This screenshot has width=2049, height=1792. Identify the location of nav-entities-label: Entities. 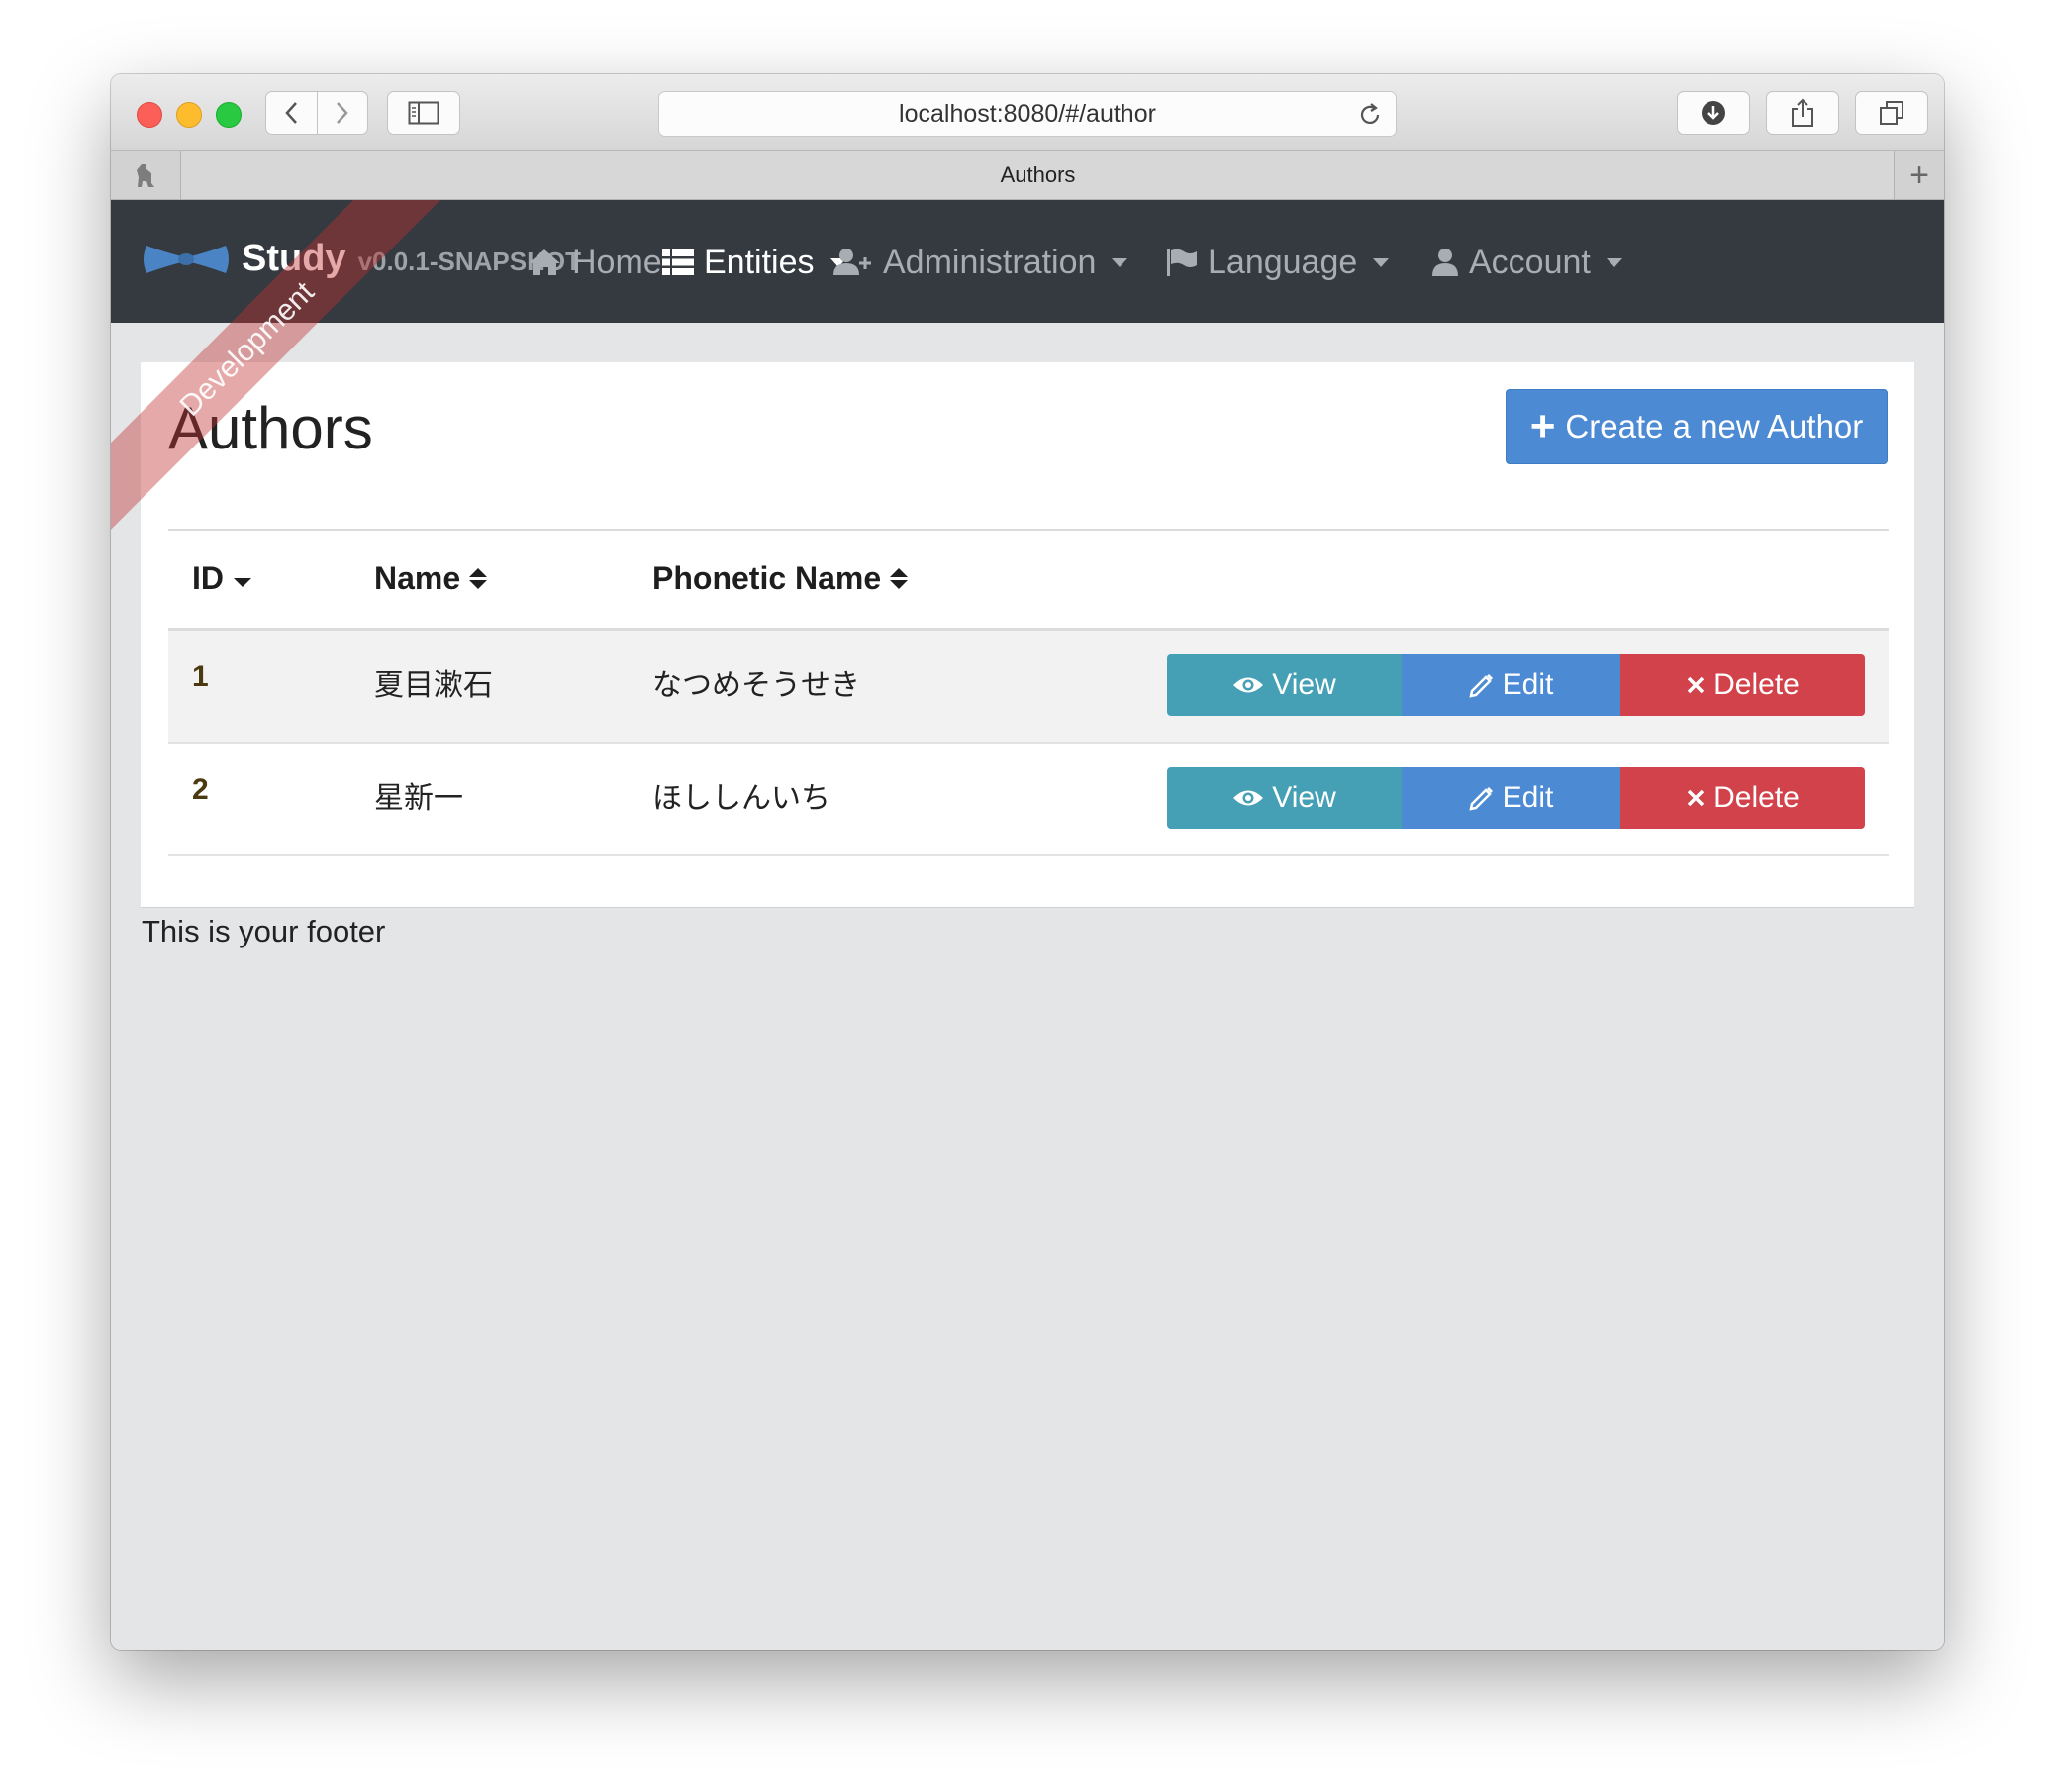
(760, 262).